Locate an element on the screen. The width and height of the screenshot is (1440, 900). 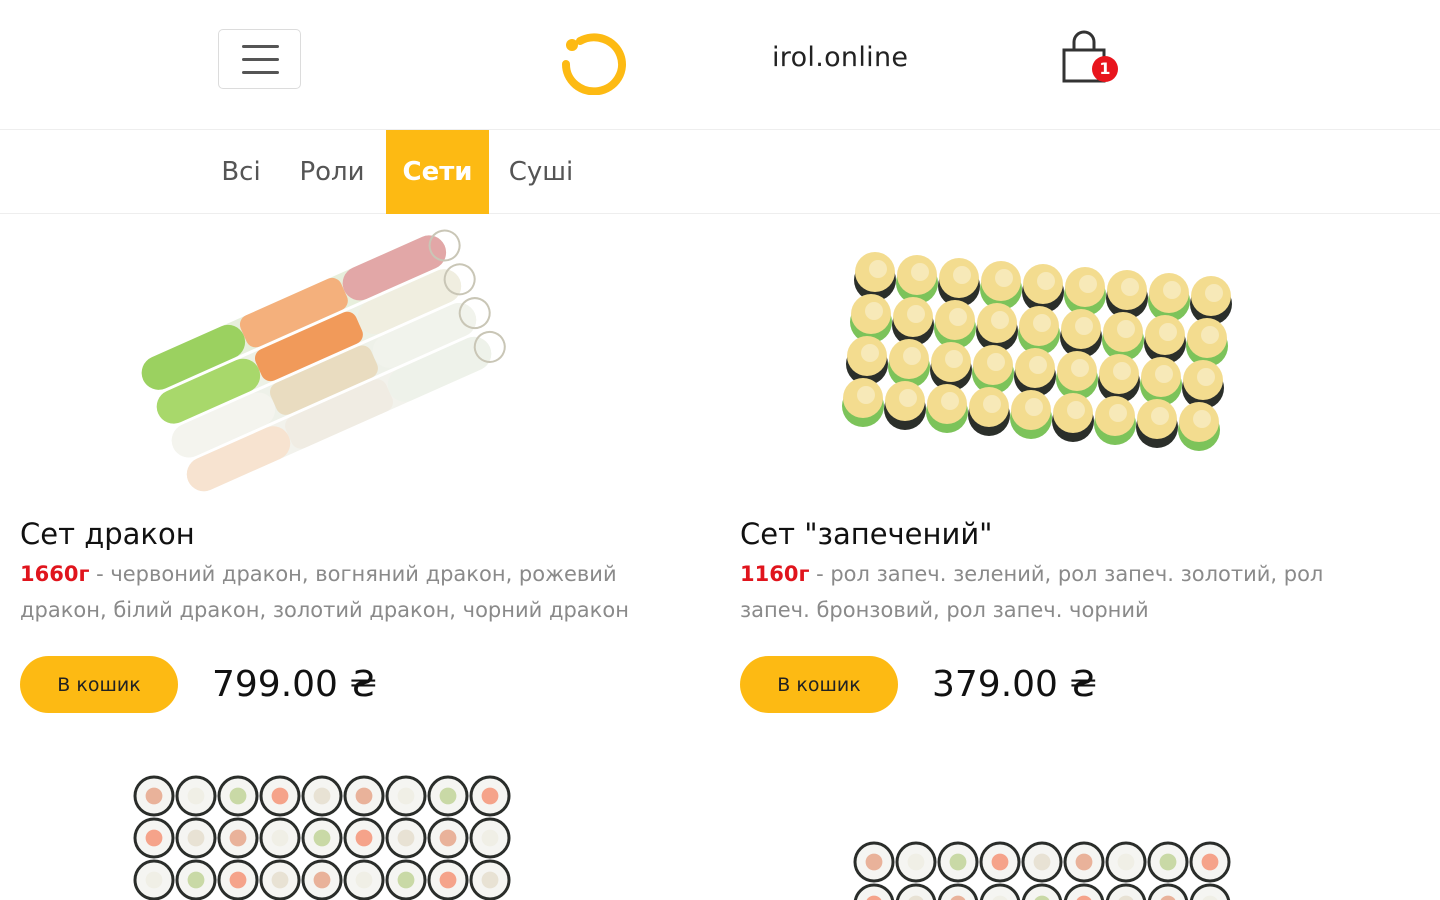
product-weight: 1660г is located at coordinates (55, 574).